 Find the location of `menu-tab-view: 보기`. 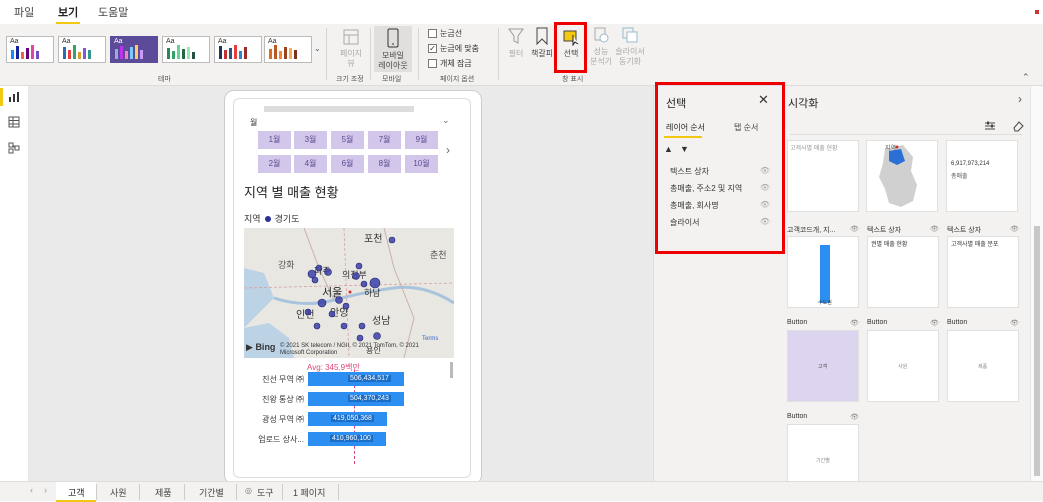

menu-tab-view: 보기 is located at coordinates (68, 14).